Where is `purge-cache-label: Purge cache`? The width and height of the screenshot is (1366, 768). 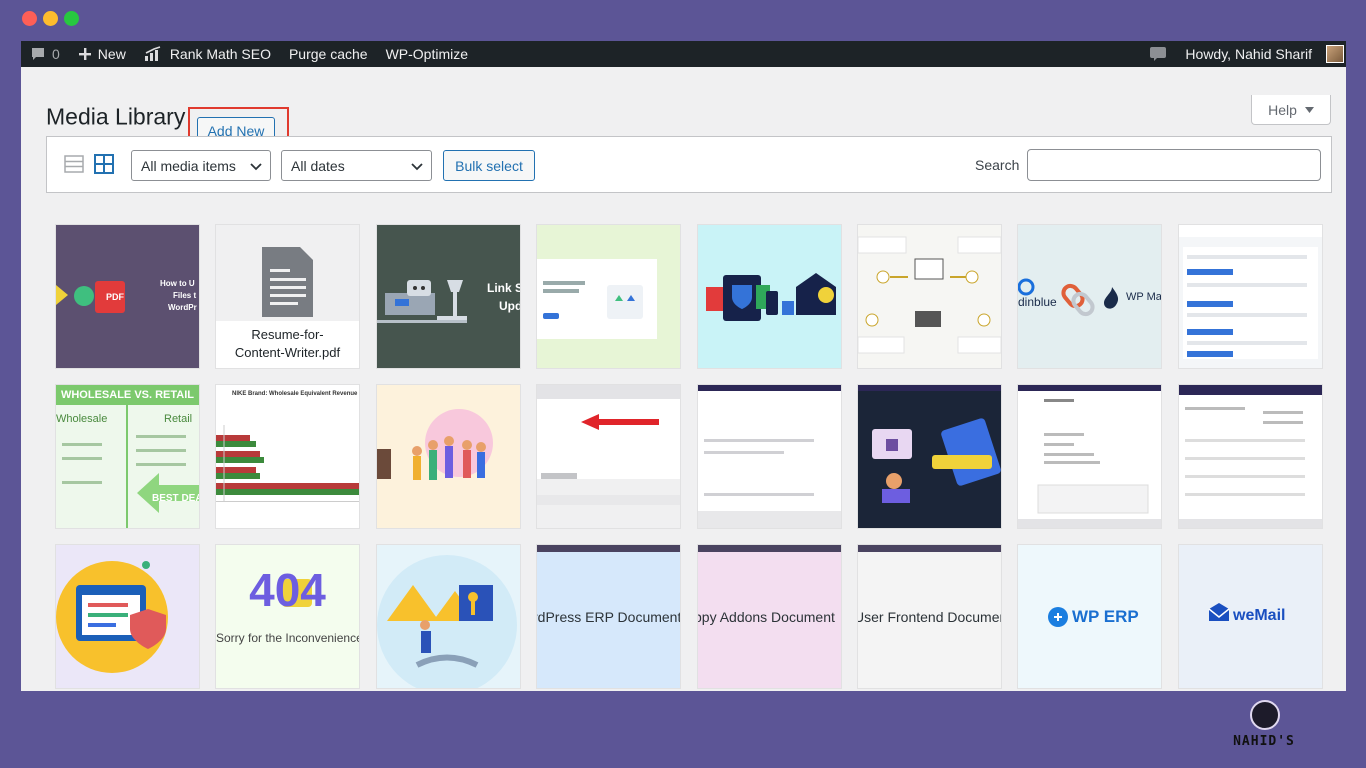 purge-cache-label: Purge cache is located at coordinates (328, 54).